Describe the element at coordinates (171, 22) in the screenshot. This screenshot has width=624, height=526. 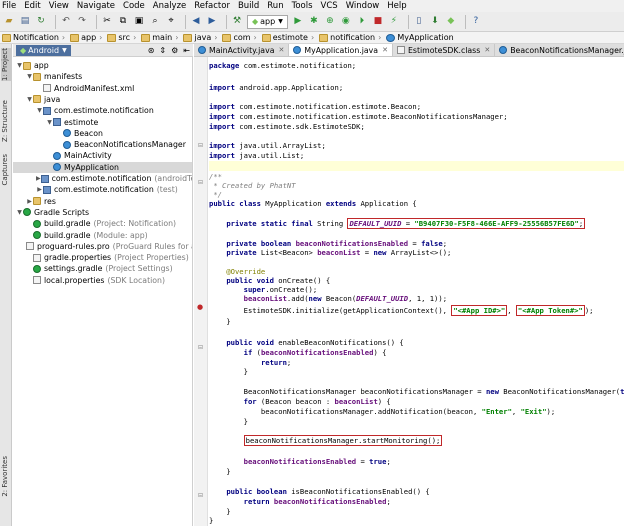
I see `replace-icon: ⌖` at that location.